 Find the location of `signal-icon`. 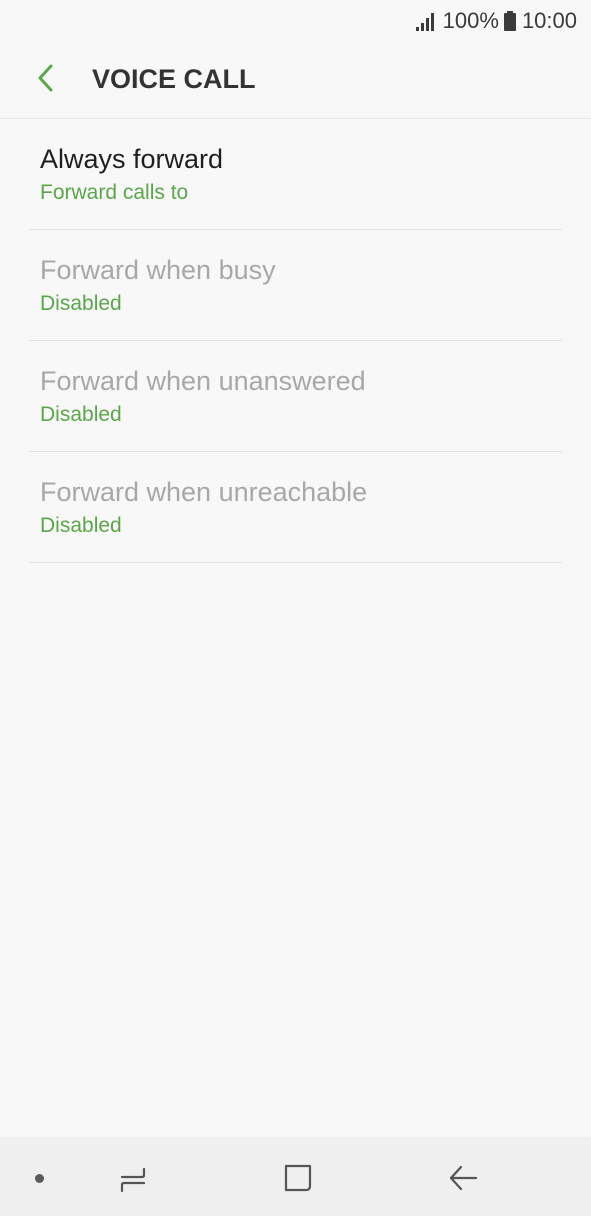

signal-icon is located at coordinates (424, 22).